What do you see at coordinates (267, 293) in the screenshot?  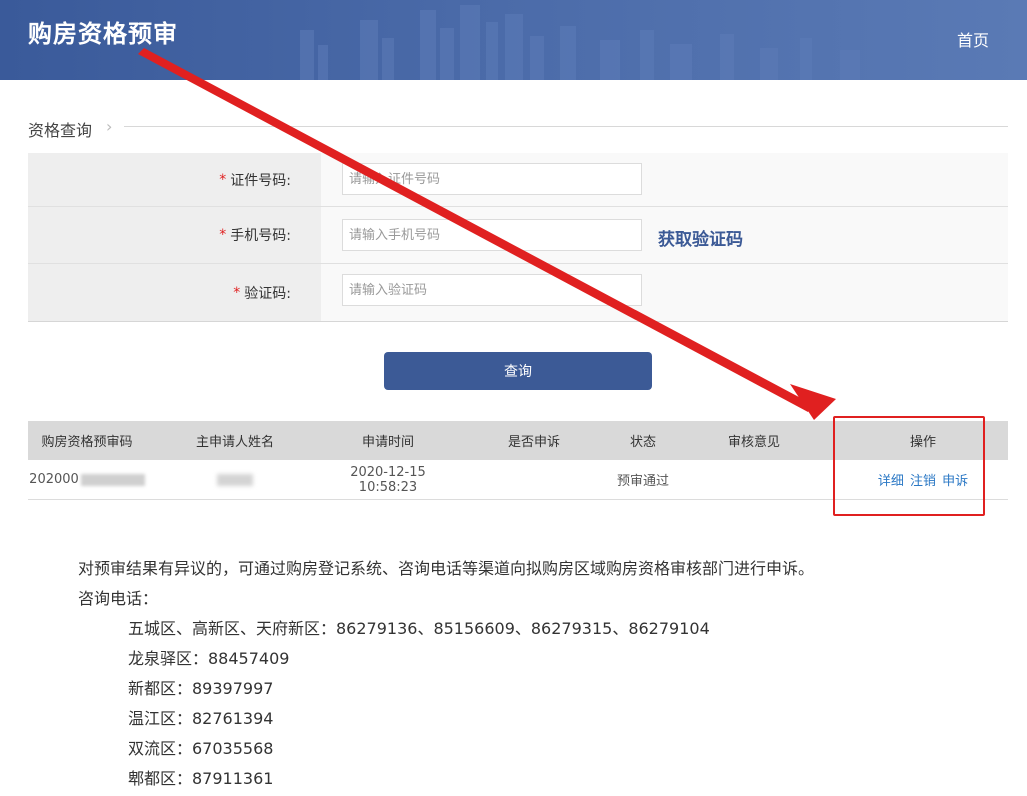 I see `verification-code-label-text: 验证码:` at bounding box center [267, 293].